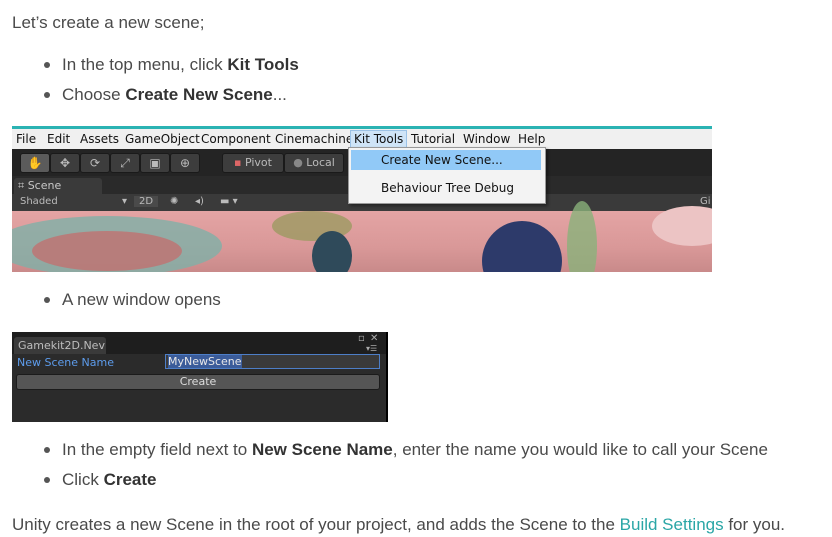 The image size is (832, 537). I want to click on new-scene-name-label: New Scene Name, so click(65, 362).